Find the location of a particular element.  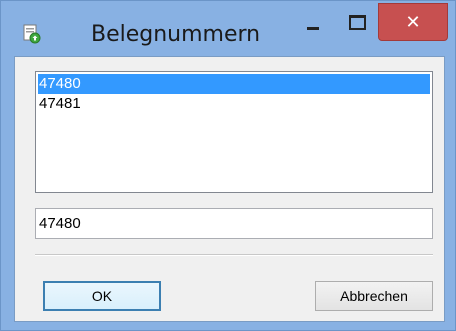

minimize-button is located at coordinates (311, 22).